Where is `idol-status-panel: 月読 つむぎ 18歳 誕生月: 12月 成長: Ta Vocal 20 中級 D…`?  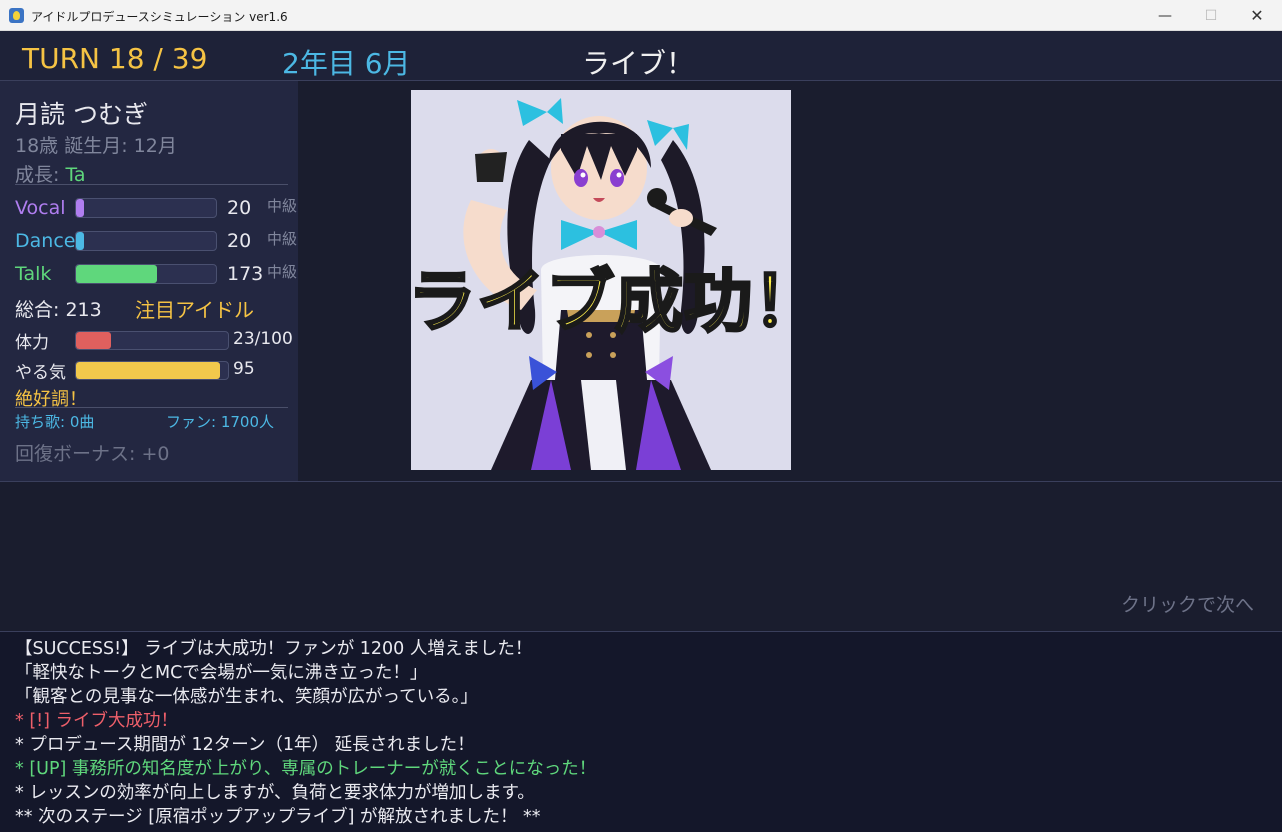 idol-status-panel: 月読 つむぎ 18歳 誕生月: 12月 成長: Ta Vocal 20 中級 D… is located at coordinates (149, 281).